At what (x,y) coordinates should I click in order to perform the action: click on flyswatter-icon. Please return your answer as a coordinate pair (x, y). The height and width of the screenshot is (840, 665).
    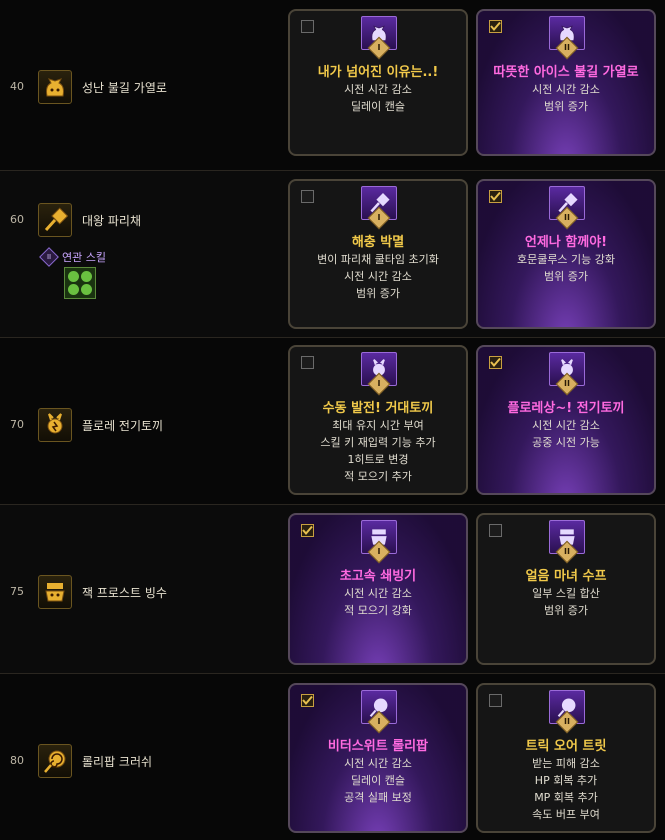
    Looking at the image, I should click on (55, 220).